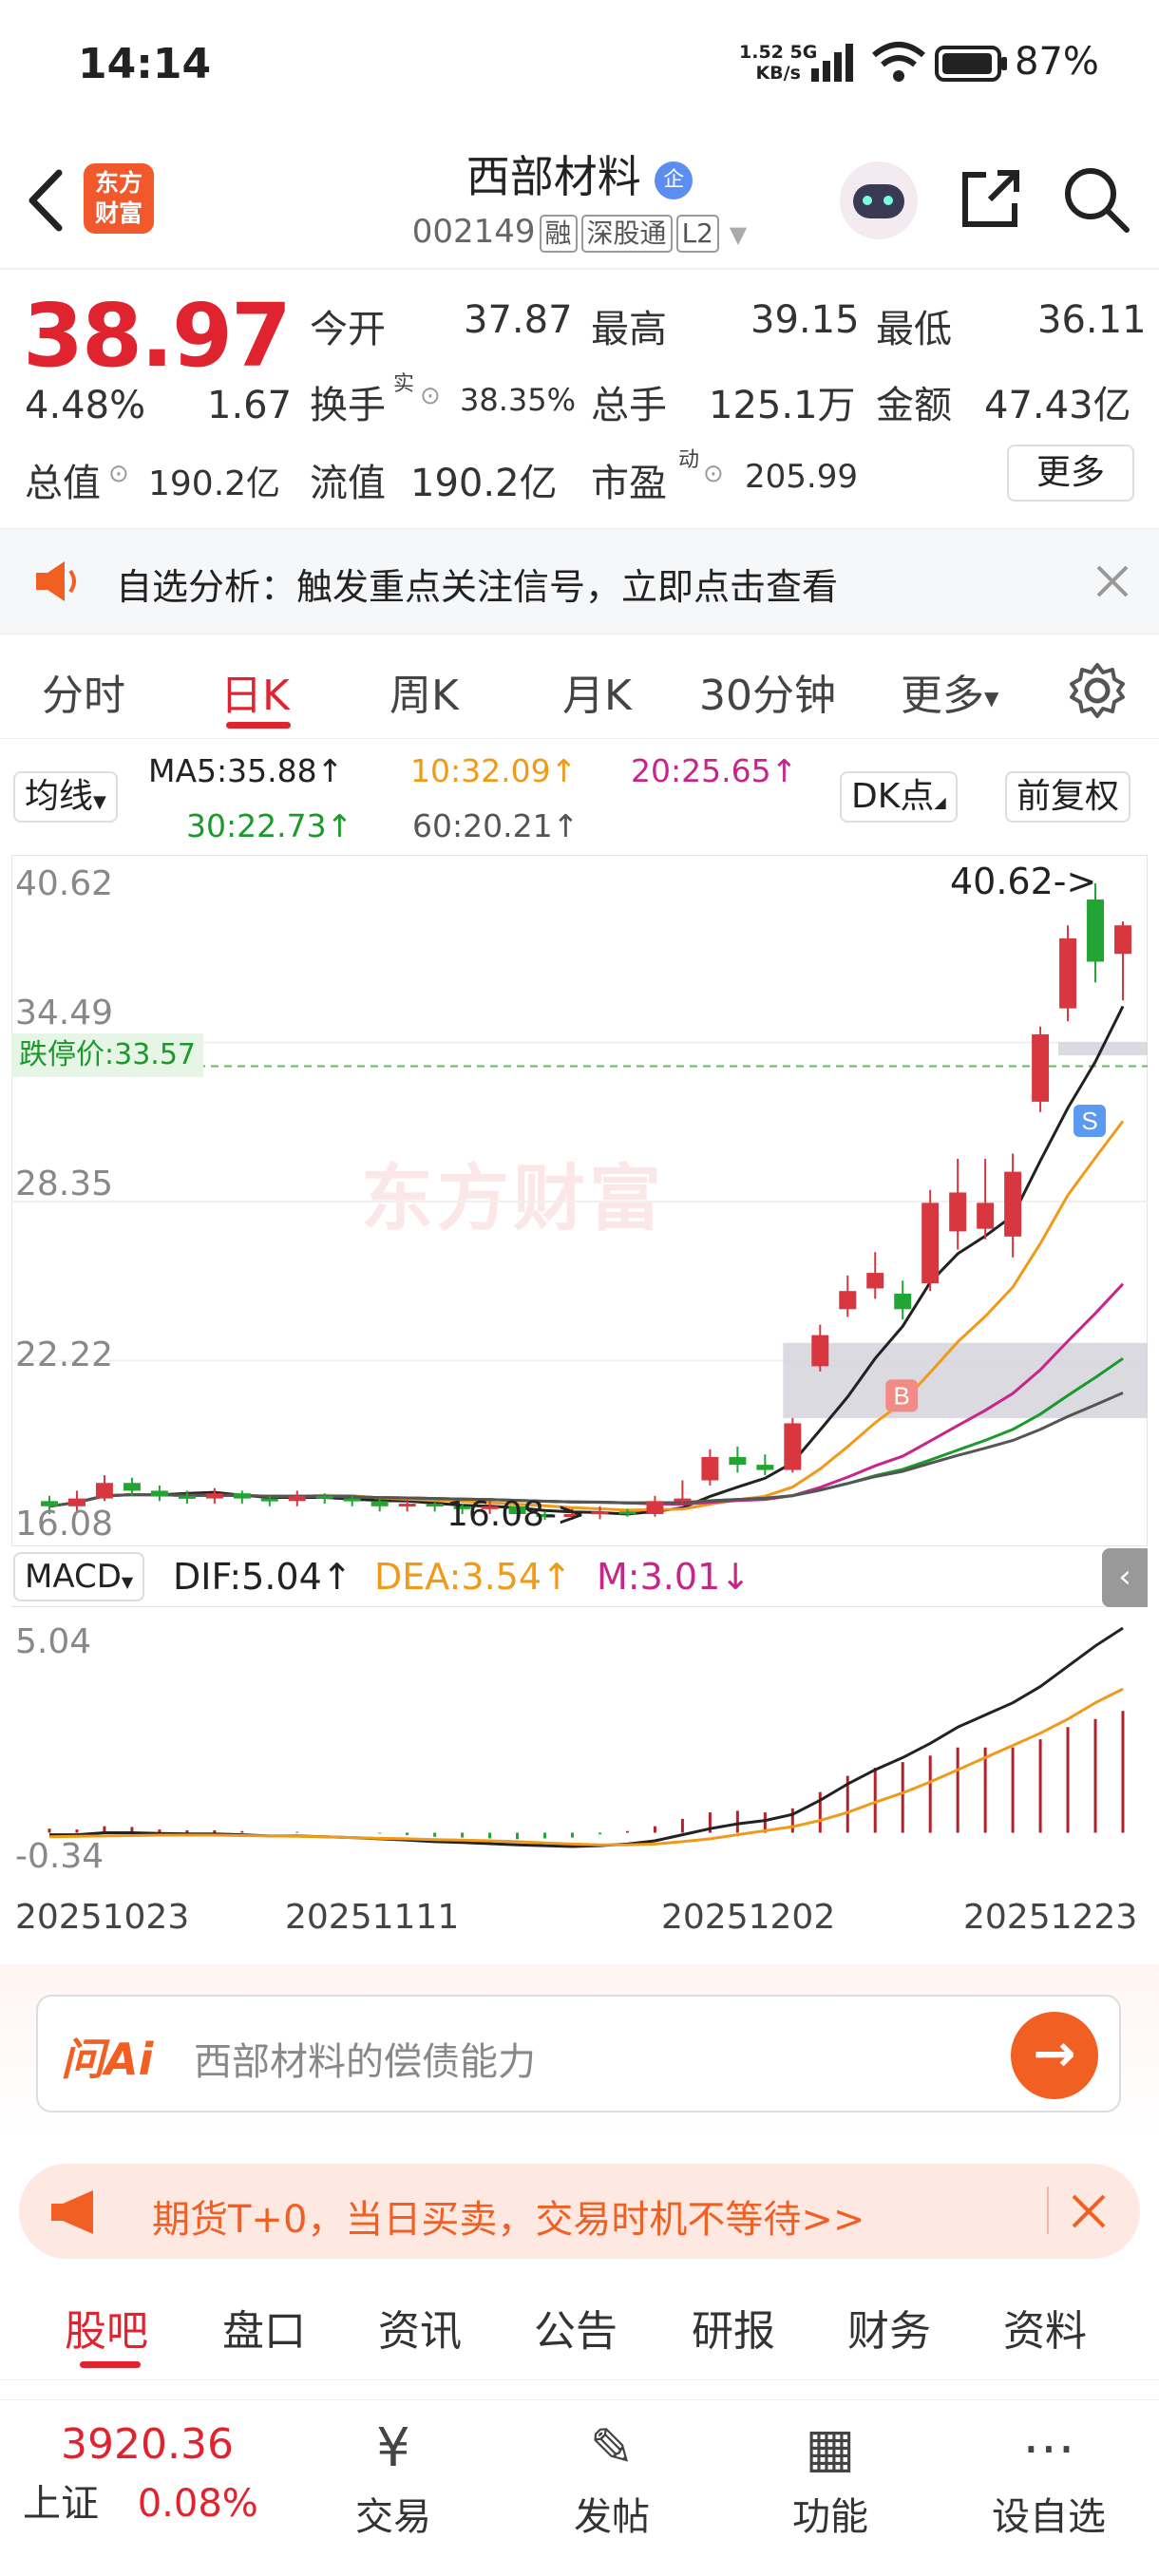 Image resolution: width=1159 pixels, height=2576 pixels. I want to click on tab-monthly-k: 月K, so click(597, 691).